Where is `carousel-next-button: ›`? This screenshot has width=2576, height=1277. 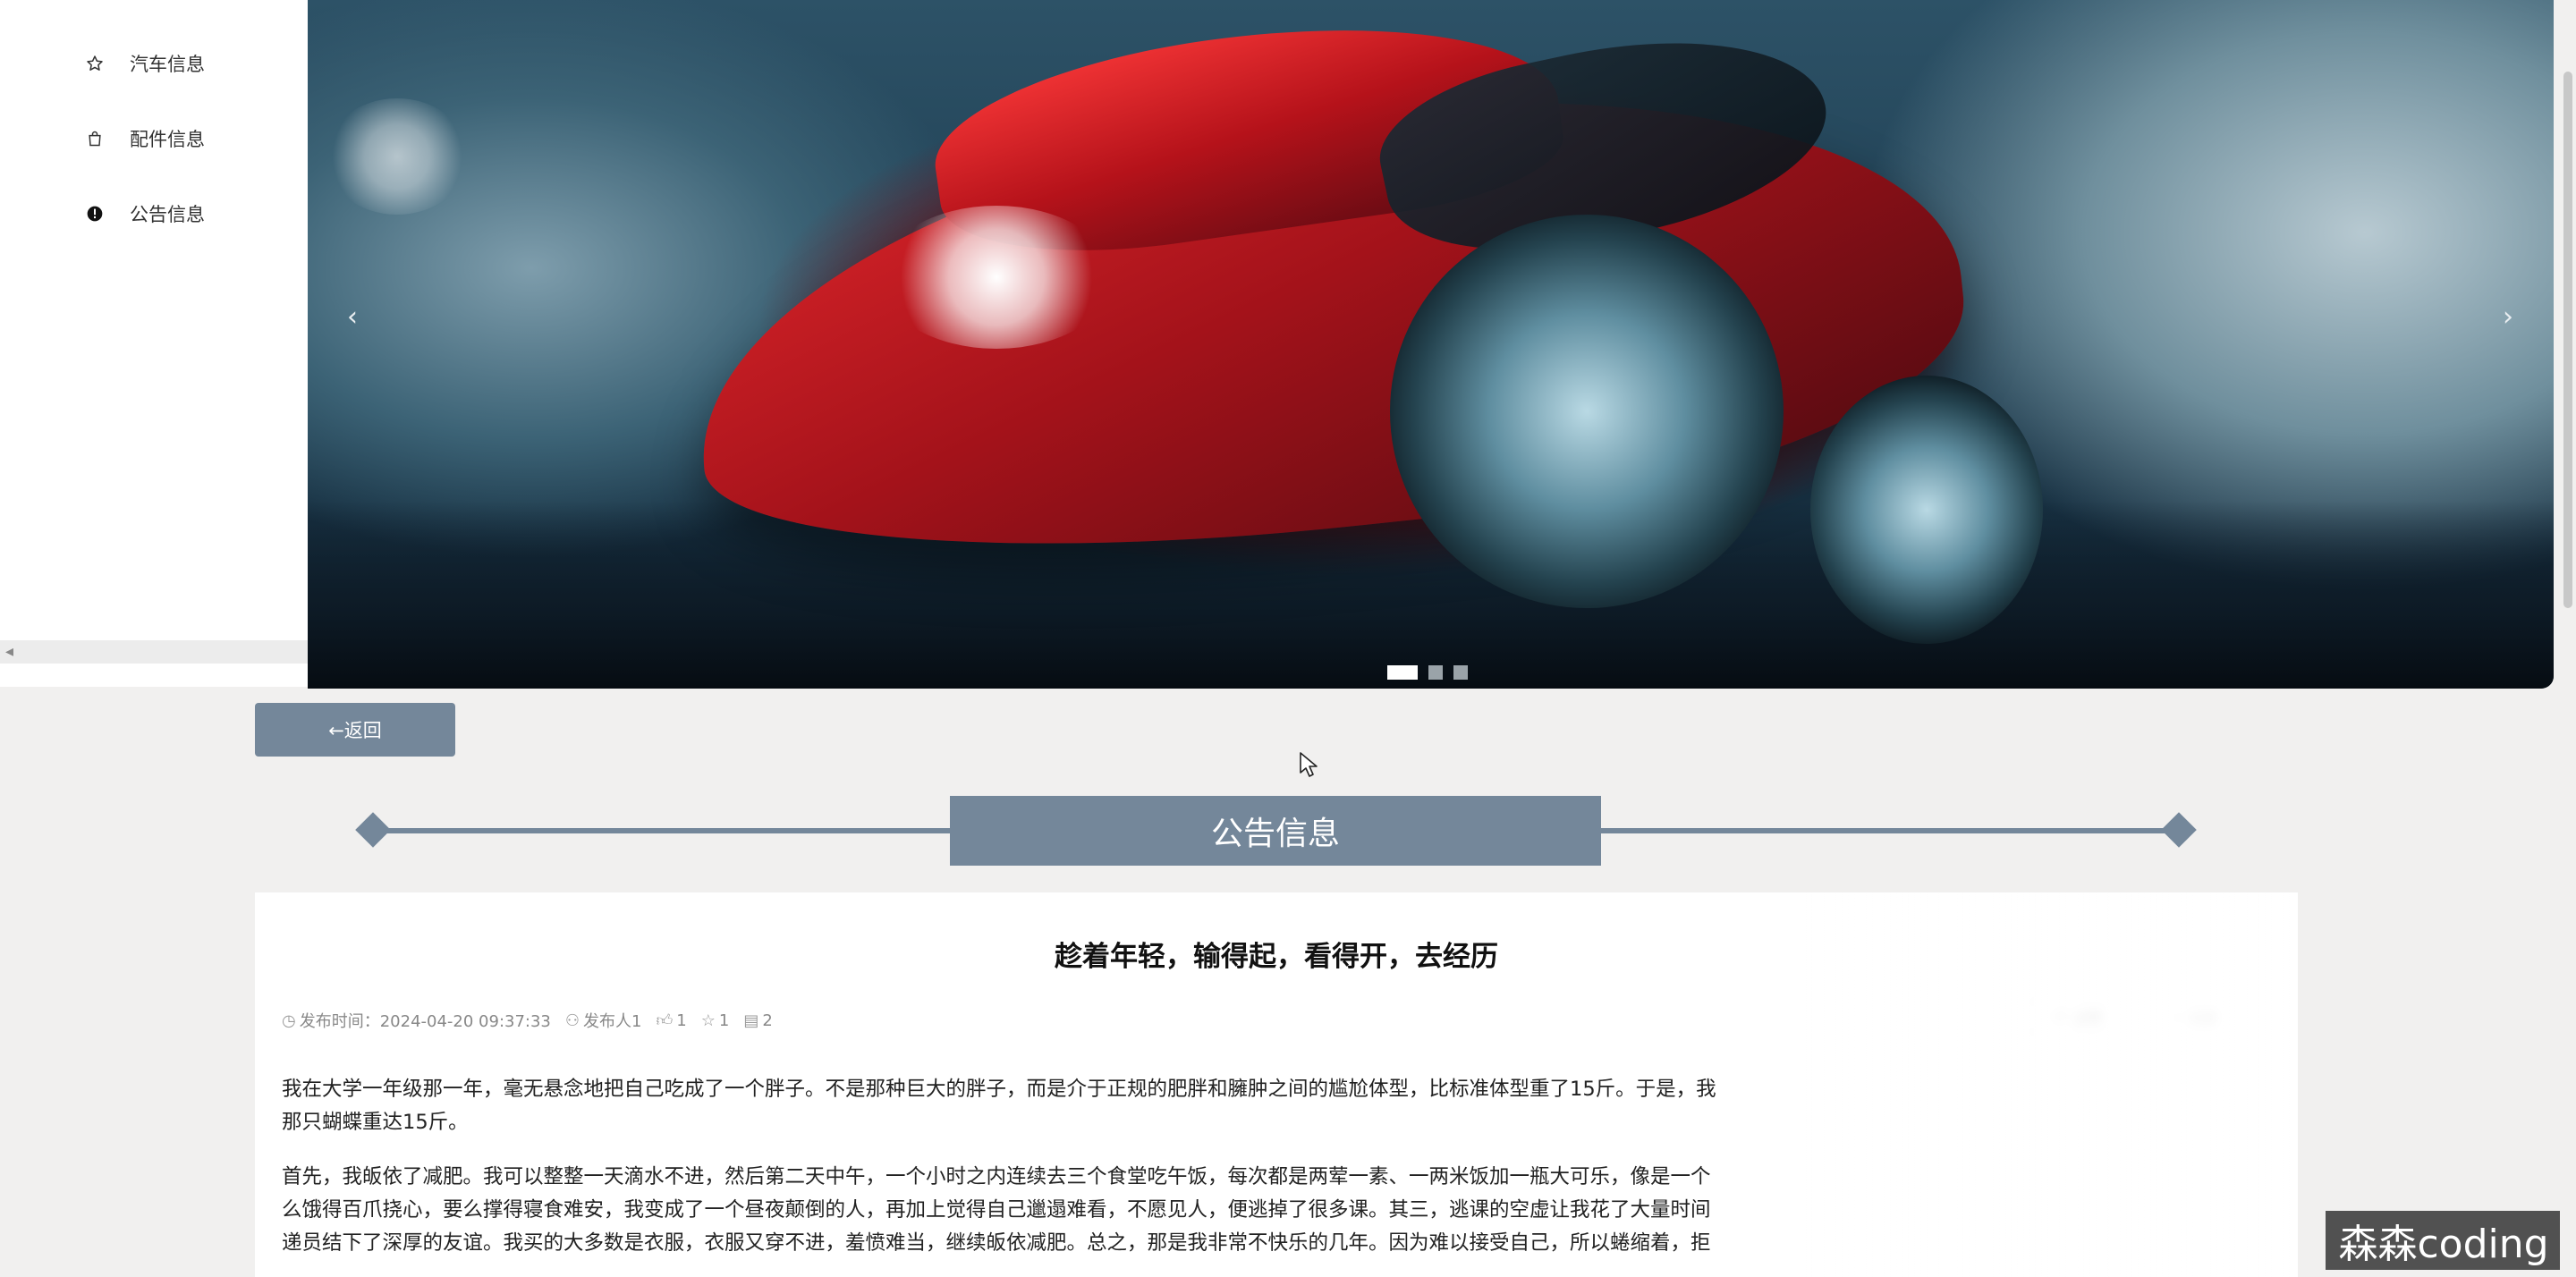 carousel-next-button: › is located at coordinates (2508, 317).